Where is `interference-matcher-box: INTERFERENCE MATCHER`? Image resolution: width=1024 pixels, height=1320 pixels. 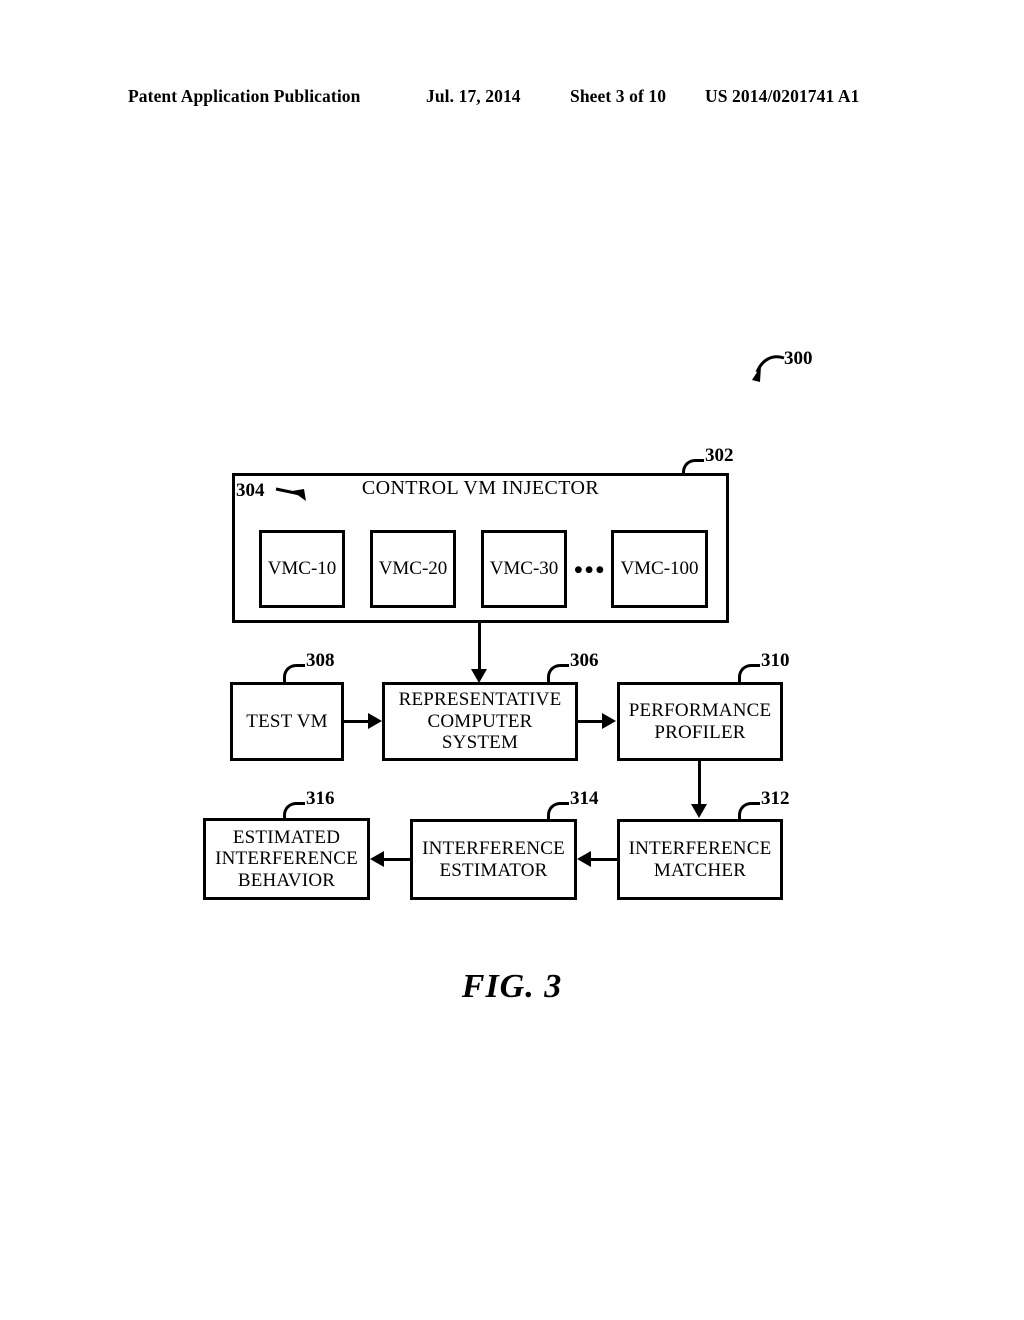 interference-matcher-box: INTERFERENCE MATCHER is located at coordinates (700, 859).